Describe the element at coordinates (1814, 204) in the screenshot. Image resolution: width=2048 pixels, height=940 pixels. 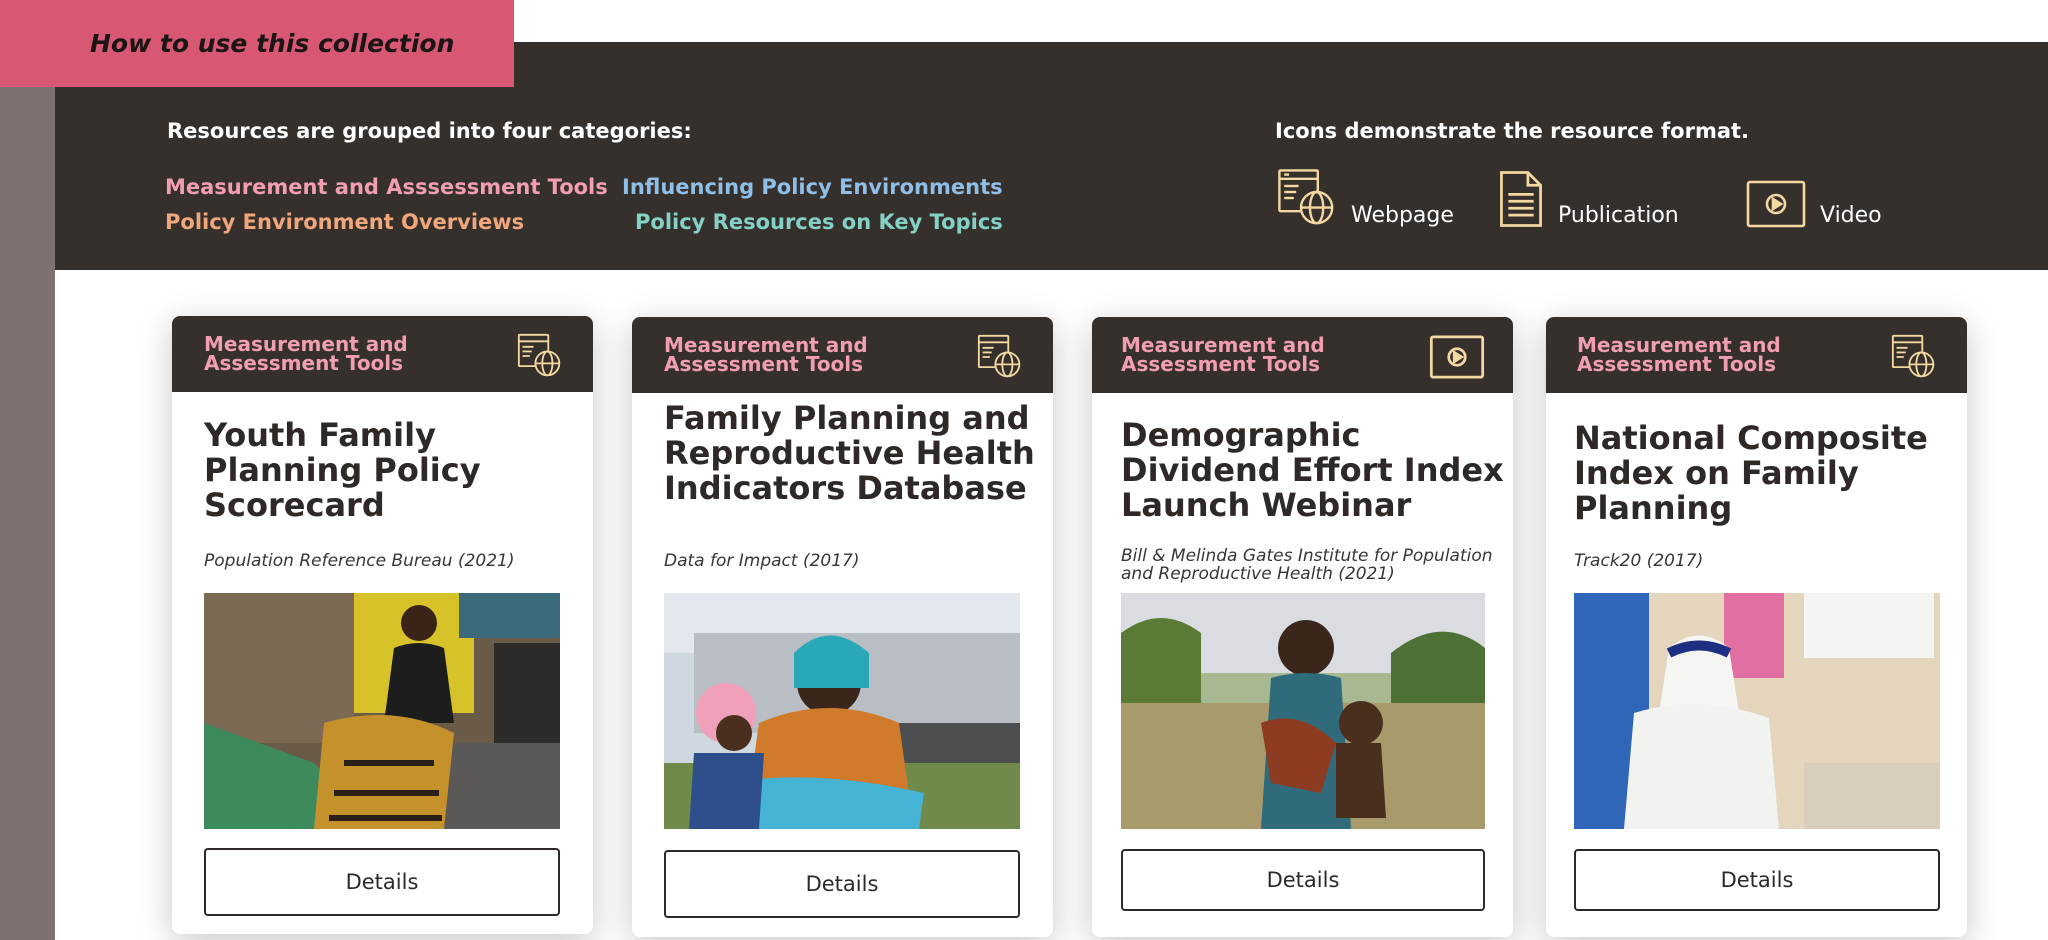
I see `format-video: Video` at that location.